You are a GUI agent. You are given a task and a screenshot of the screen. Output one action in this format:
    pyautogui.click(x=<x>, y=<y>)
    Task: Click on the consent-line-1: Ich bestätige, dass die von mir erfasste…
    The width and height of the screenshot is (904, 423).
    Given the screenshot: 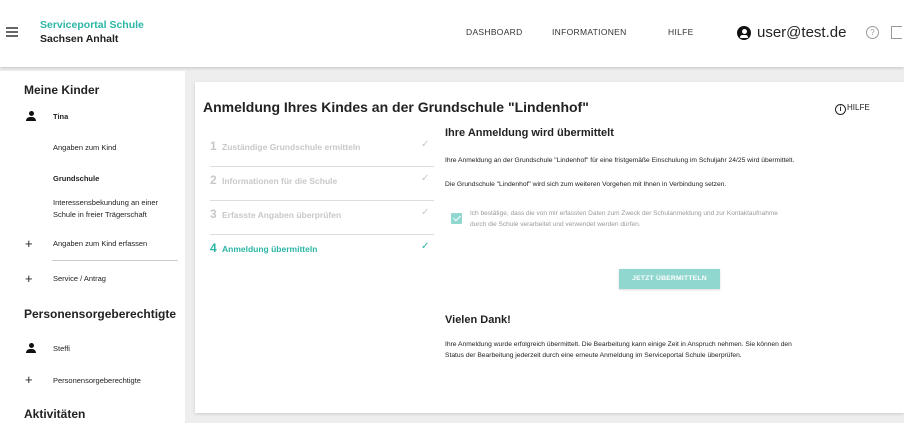 What is the action you would take?
    pyautogui.click(x=624, y=213)
    